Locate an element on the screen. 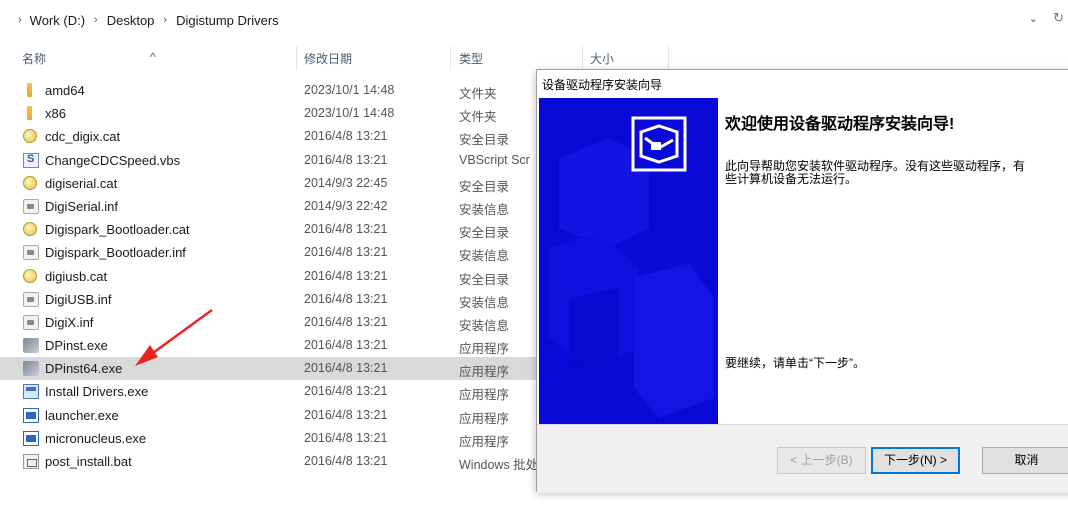 Image resolution: width=1068 pixels, height=507 pixels. sort-ascending-icon: ^ is located at coordinates (153, 57).